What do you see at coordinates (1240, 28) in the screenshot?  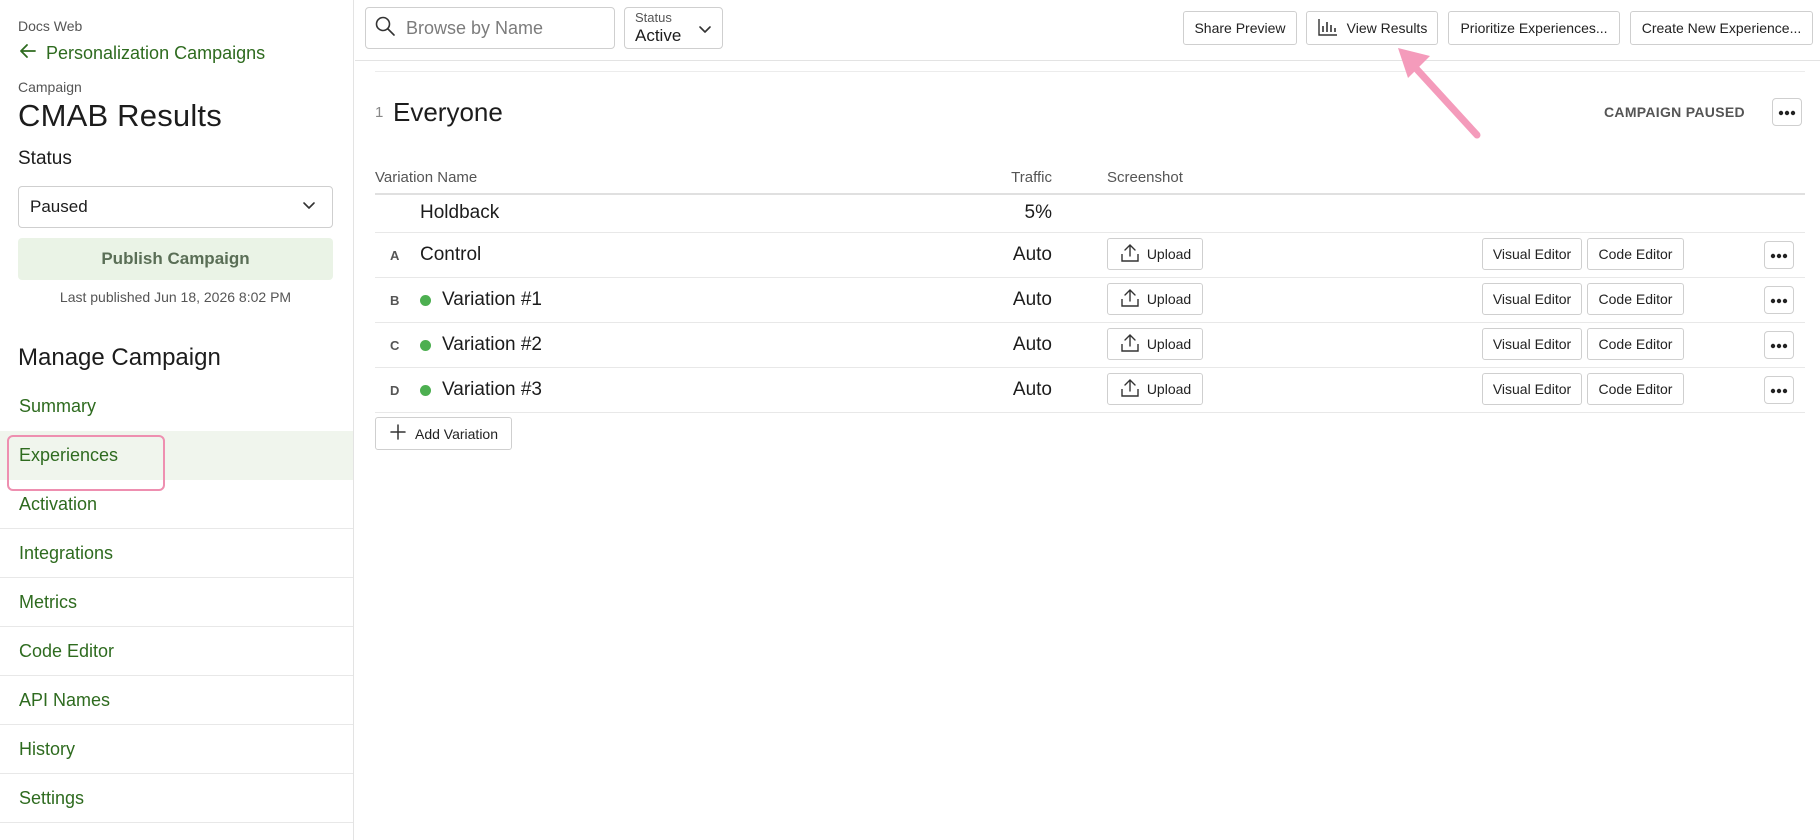 I see `share-preview-button: Share Preview` at bounding box center [1240, 28].